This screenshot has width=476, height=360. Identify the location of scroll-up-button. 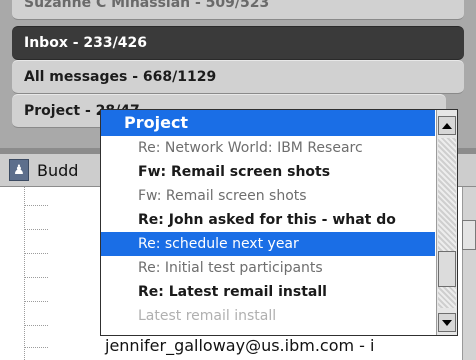
(447, 125).